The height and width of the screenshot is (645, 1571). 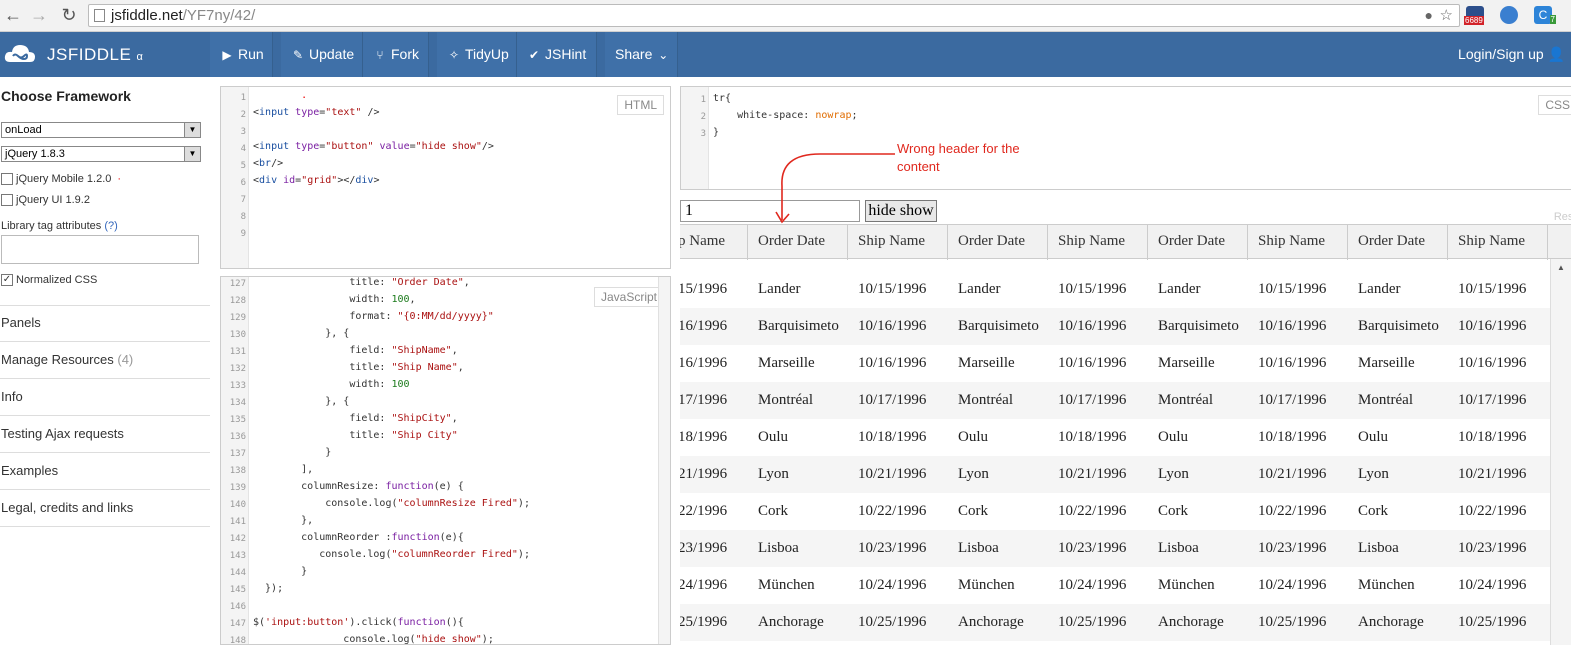 I want to click on table-cell: Lisboa, so click(x=1378, y=548).